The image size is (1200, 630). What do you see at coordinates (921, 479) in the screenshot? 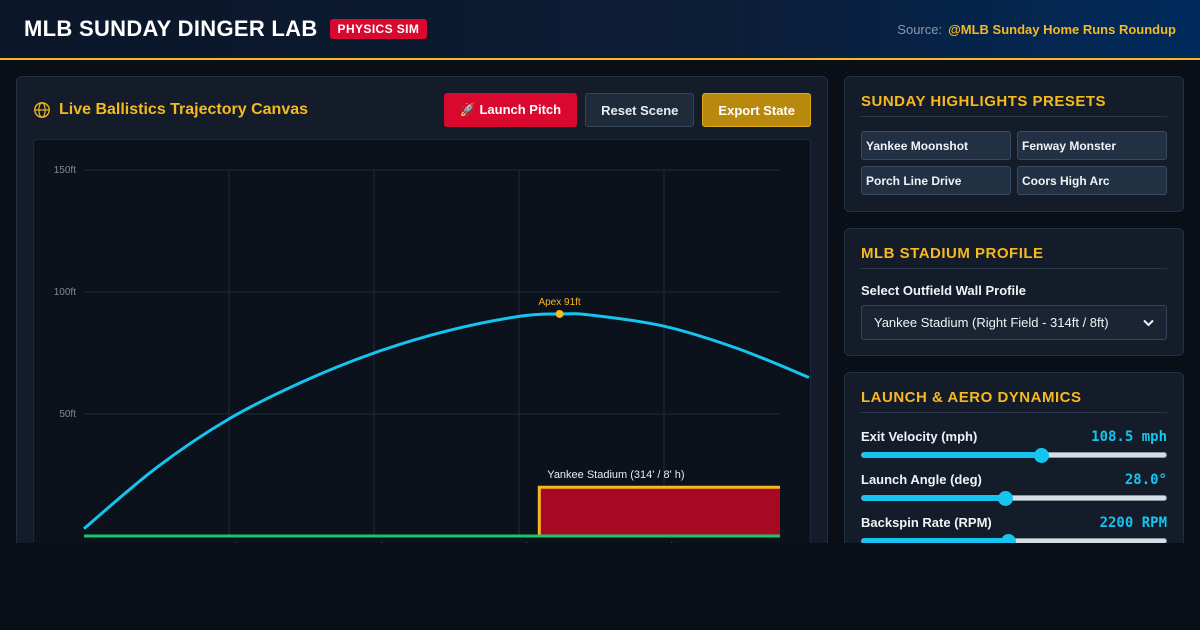
I see `slider-label: Launch Angle (deg)` at bounding box center [921, 479].